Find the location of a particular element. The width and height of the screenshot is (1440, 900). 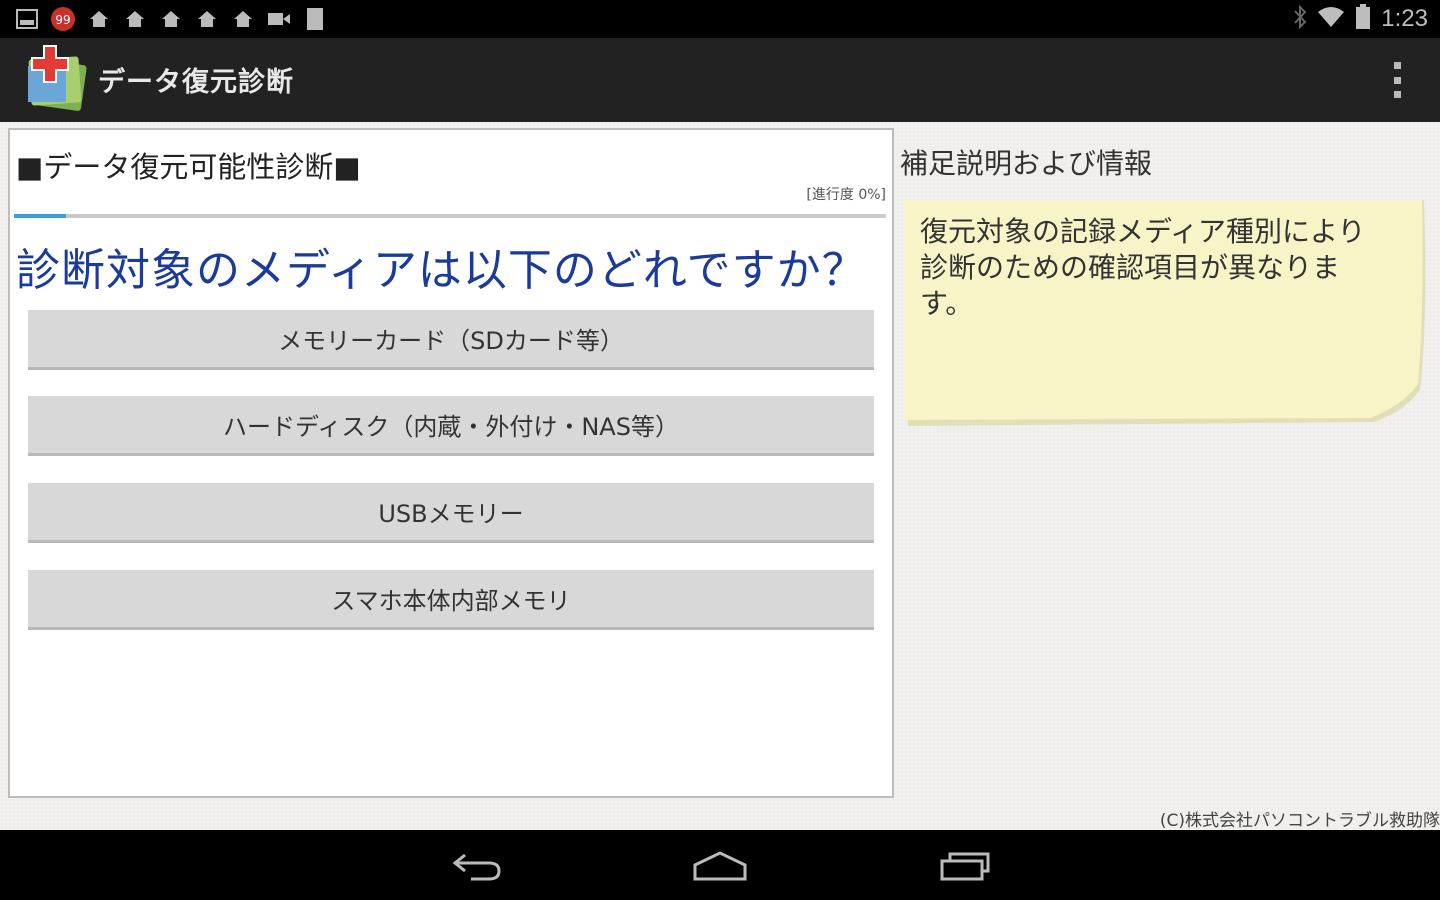

wifi-icon is located at coordinates (1331, 19).